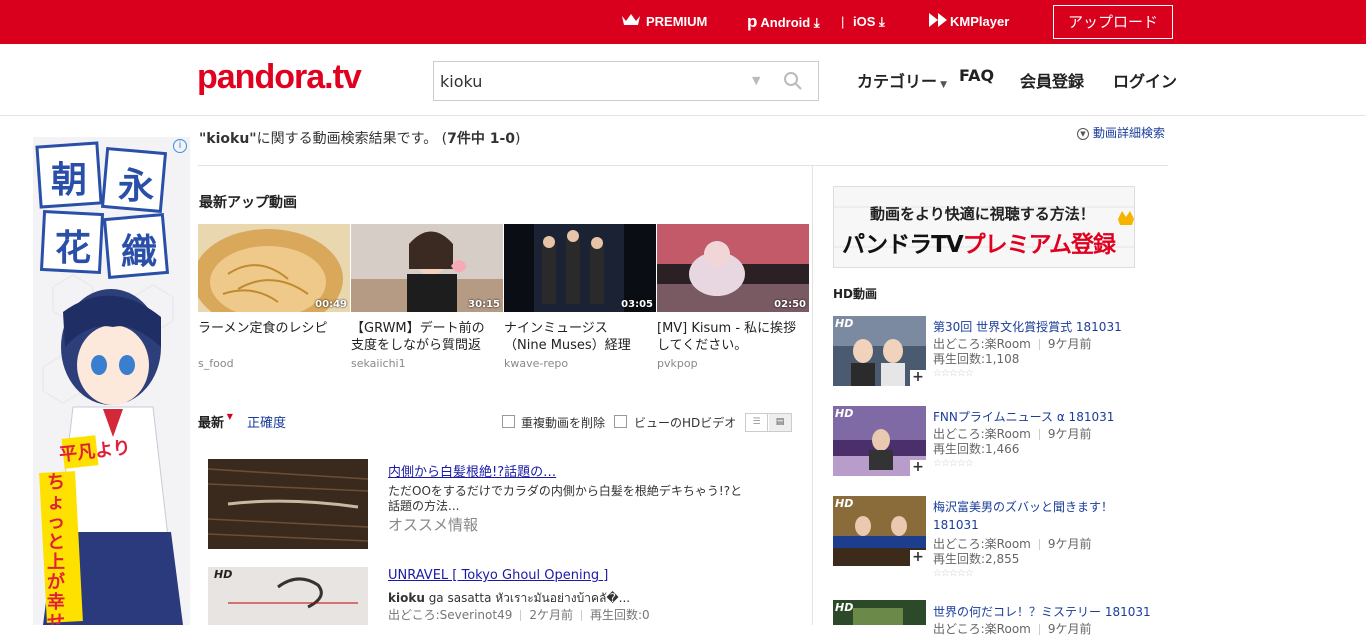 The height and width of the screenshot is (637, 1366). Describe the element at coordinates (1023, 416) in the screenshot. I see `hd-title-2: FNNプライムニュース α 181031` at that location.